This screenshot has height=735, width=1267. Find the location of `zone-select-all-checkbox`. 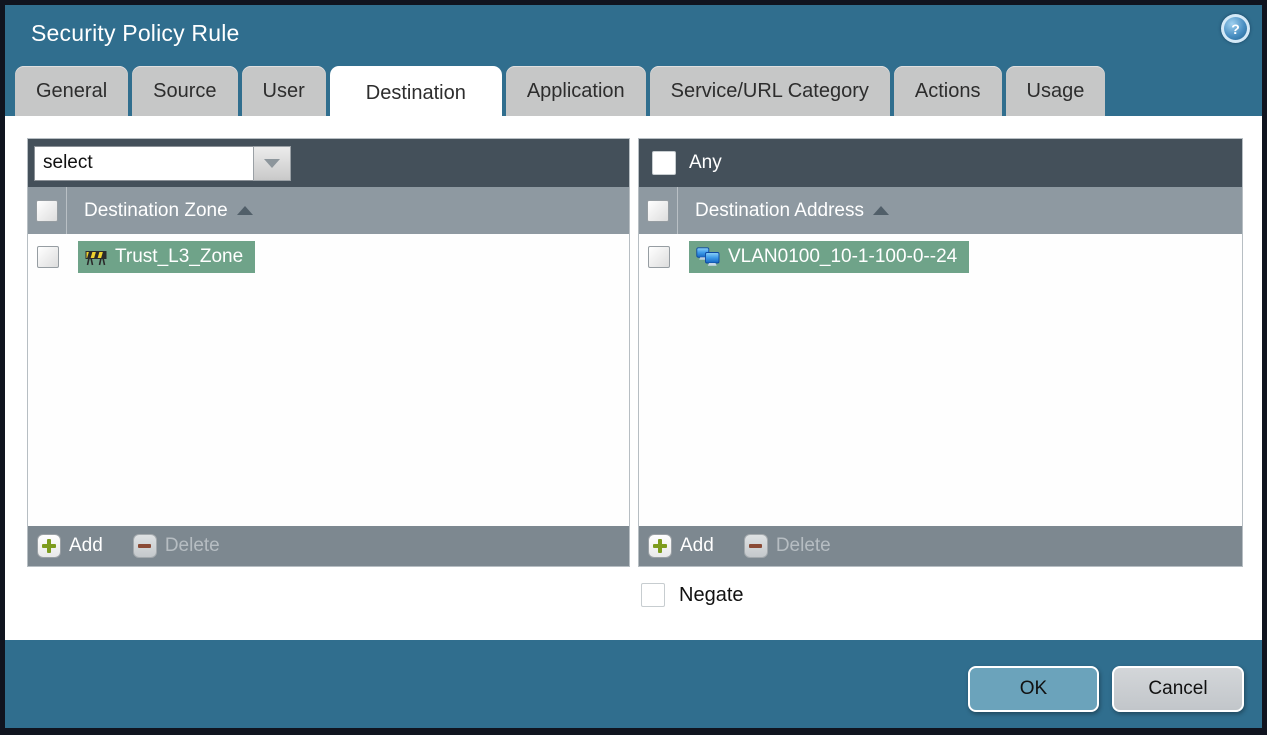

zone-select-all-checkbox is located at coordinates (47, 210).